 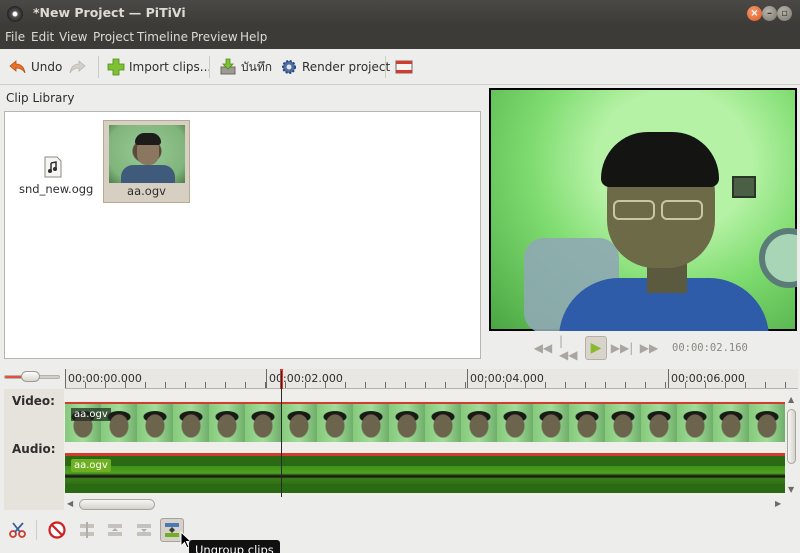 I want to click on zoom-slider-handle, so click(x=30, y=376).